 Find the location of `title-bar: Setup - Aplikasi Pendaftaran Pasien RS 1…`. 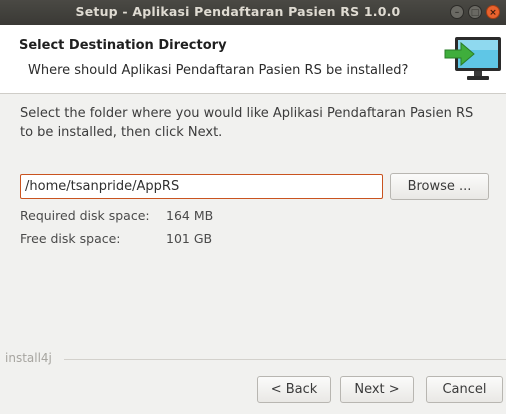

title-bar: Setup - Aplikasi Pendaftaran Pasien RS 1… is located at coordinates (253, 12).